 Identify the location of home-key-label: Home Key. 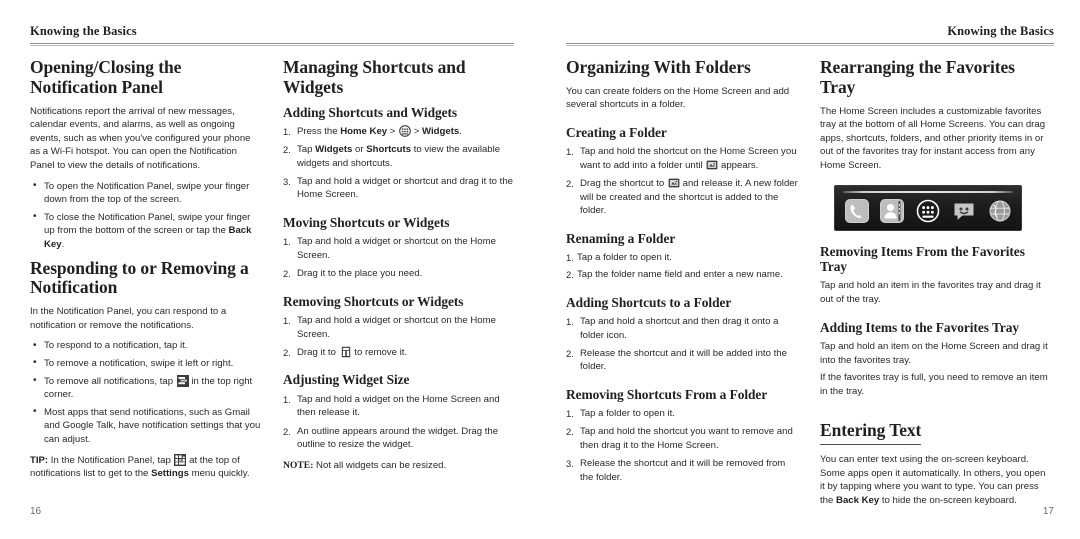
(364, 131).